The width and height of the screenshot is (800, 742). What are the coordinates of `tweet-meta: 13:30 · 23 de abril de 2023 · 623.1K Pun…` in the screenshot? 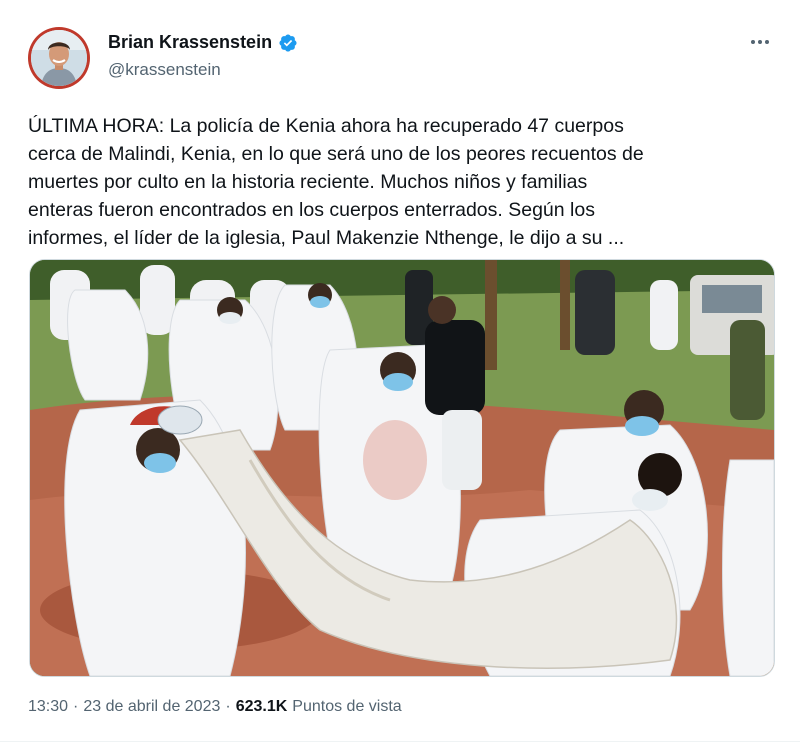 It's located at (215, 707).